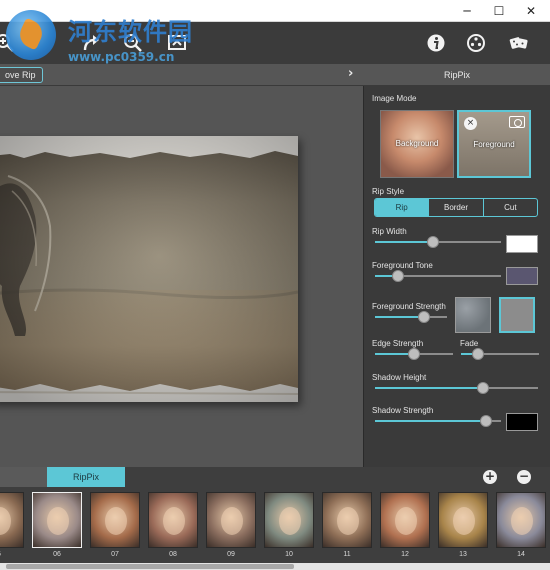 This screenshot has width=550, height=570. What do you see at coordinates (23, 477) in the screenshot?
I see `tab-previous` at bounding box center [23, 477].